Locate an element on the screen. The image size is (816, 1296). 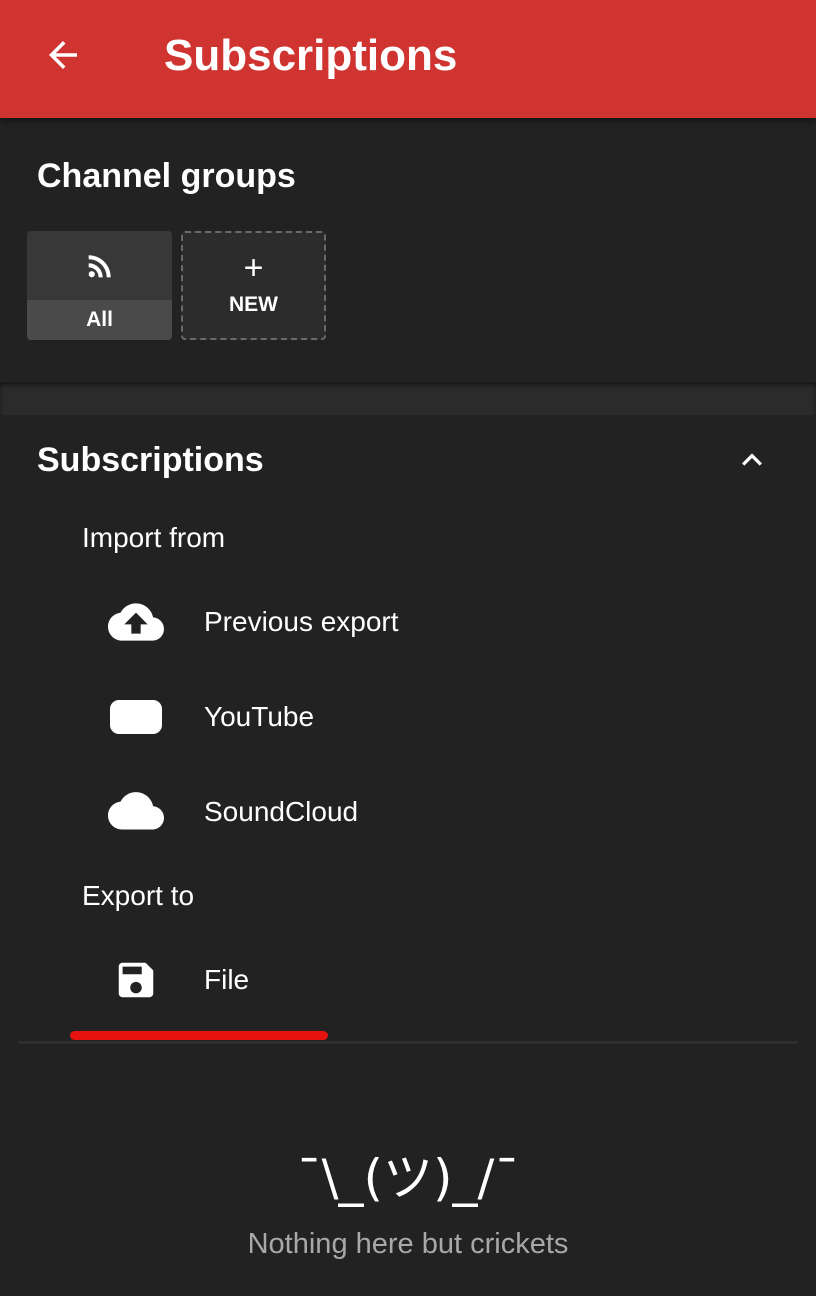
empty-state-emoticon: ¯\_(ツ)_/¯ is located at coordinates (408, 1178).